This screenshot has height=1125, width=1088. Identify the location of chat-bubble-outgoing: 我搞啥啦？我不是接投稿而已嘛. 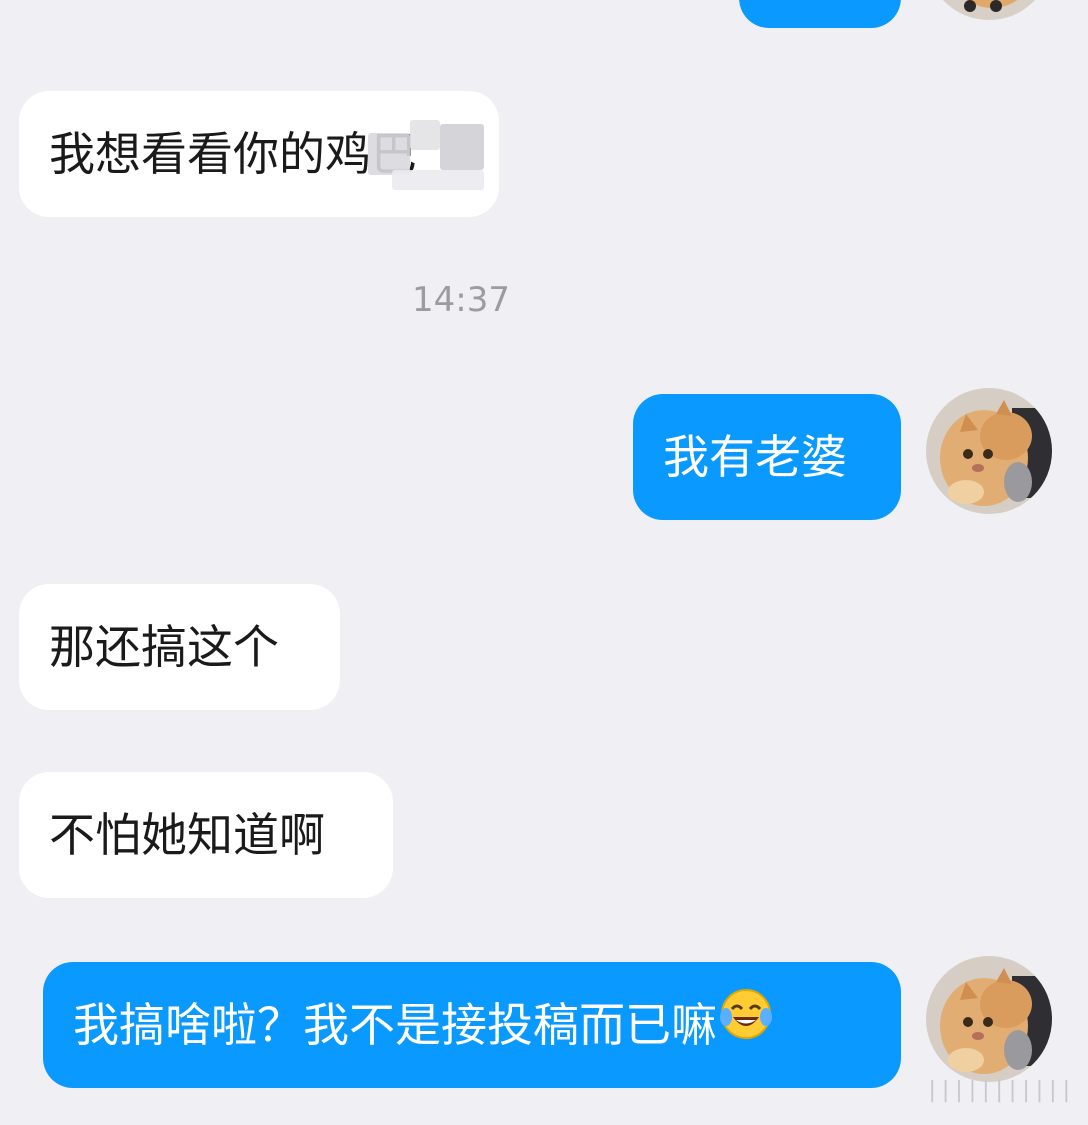
(472, 1025).